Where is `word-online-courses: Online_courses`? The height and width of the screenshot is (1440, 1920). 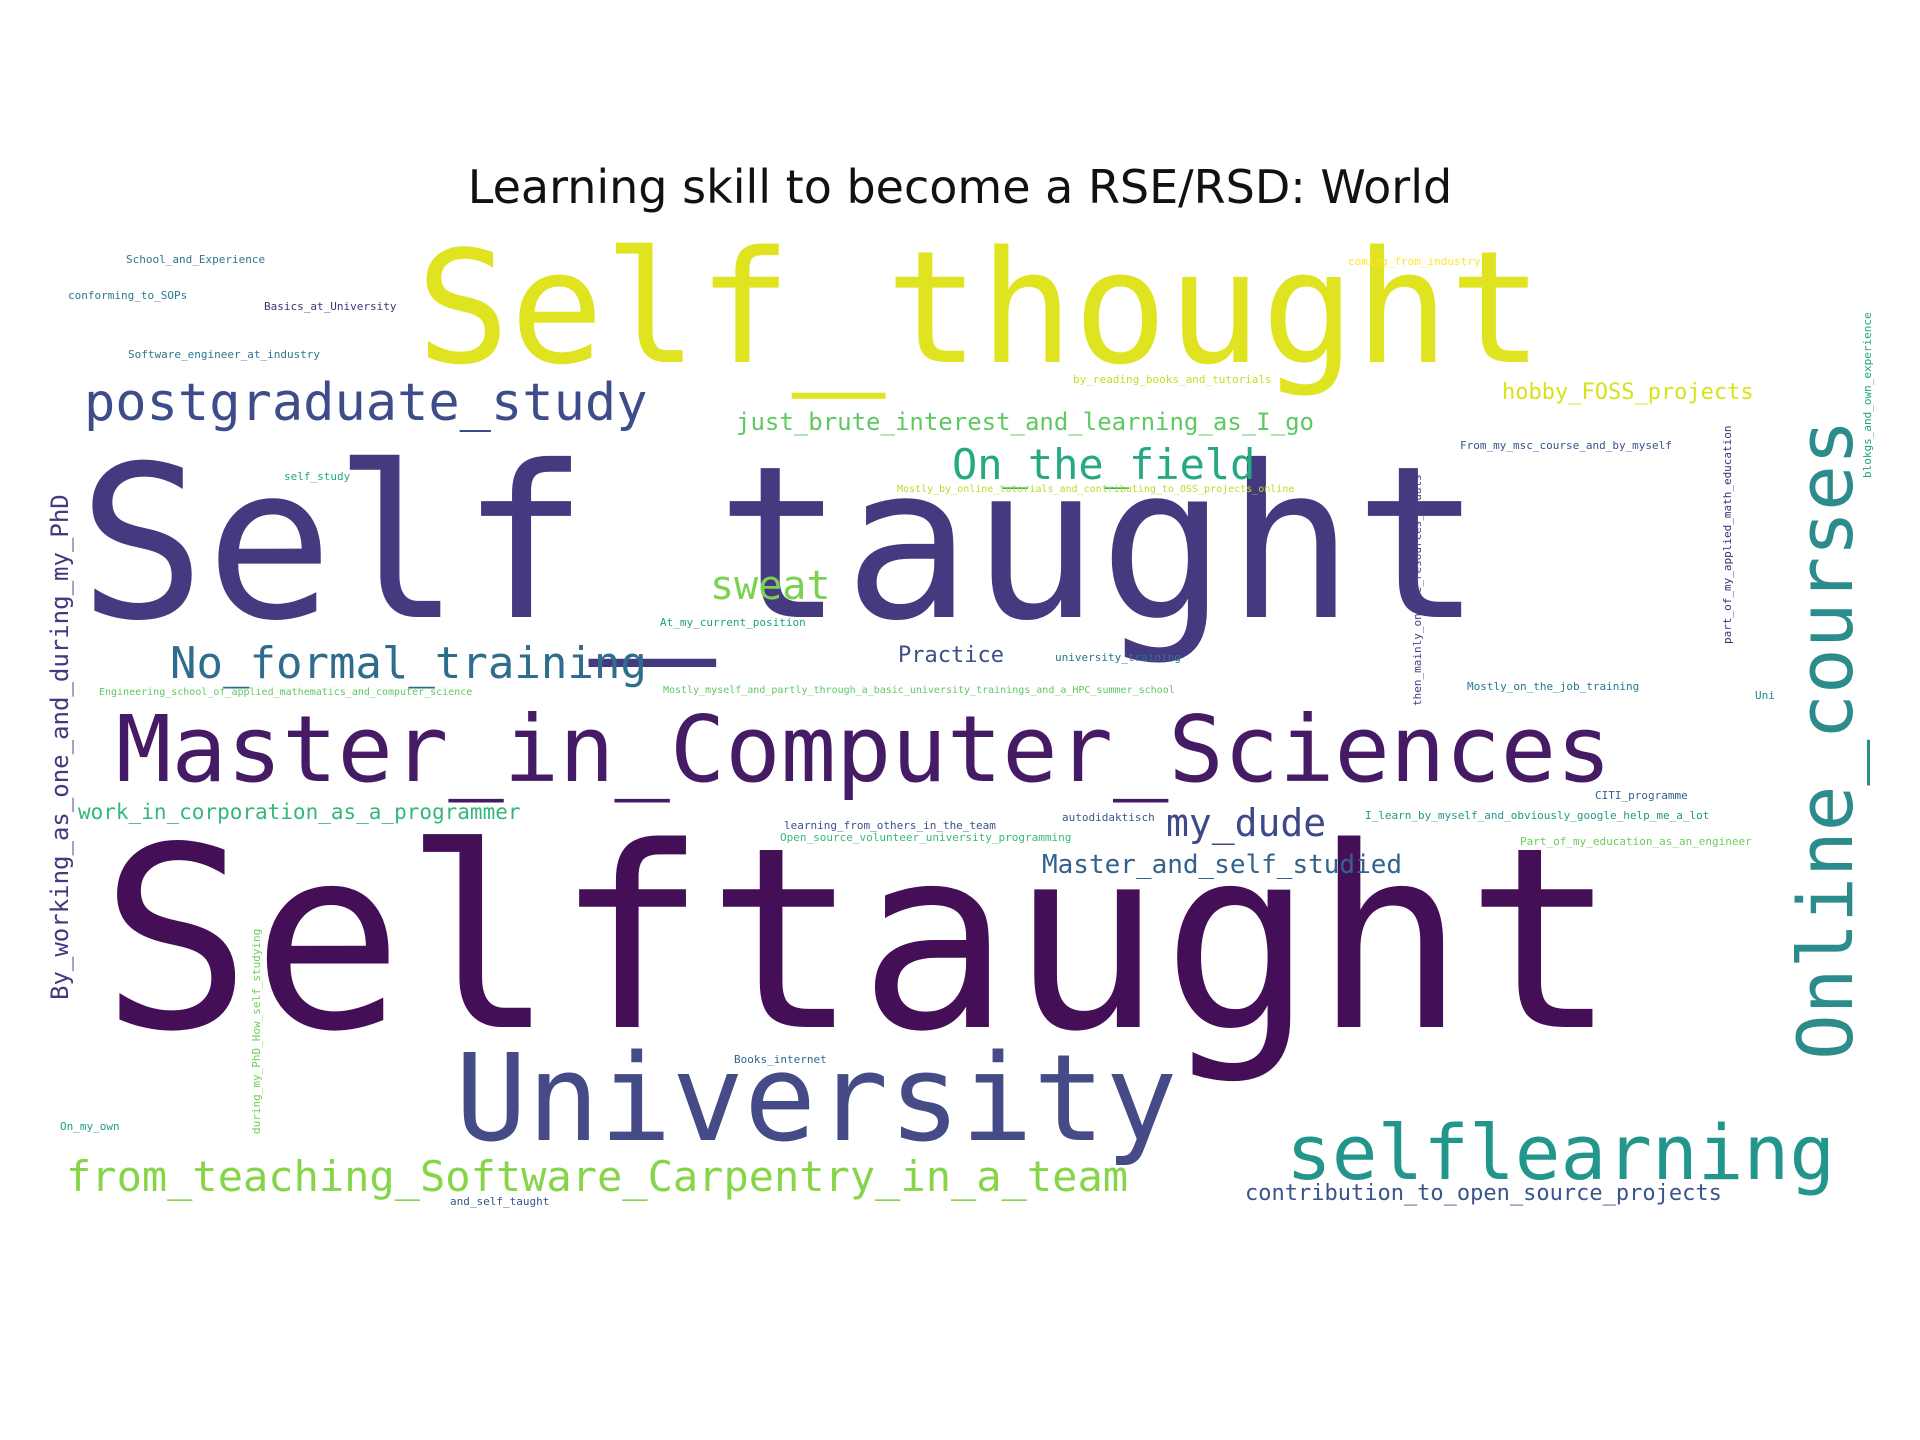
word-online-courses: Online_courses is located at coordinates (1825, 739).